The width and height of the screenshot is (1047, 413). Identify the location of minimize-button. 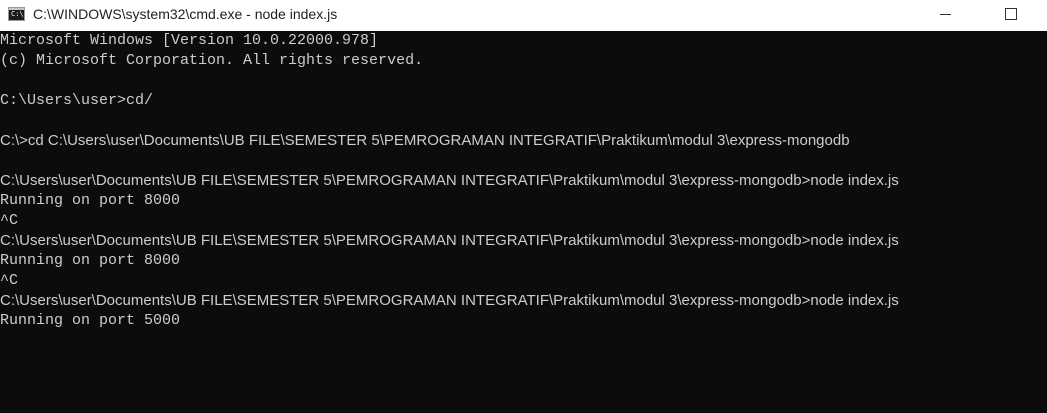
(945, 15).